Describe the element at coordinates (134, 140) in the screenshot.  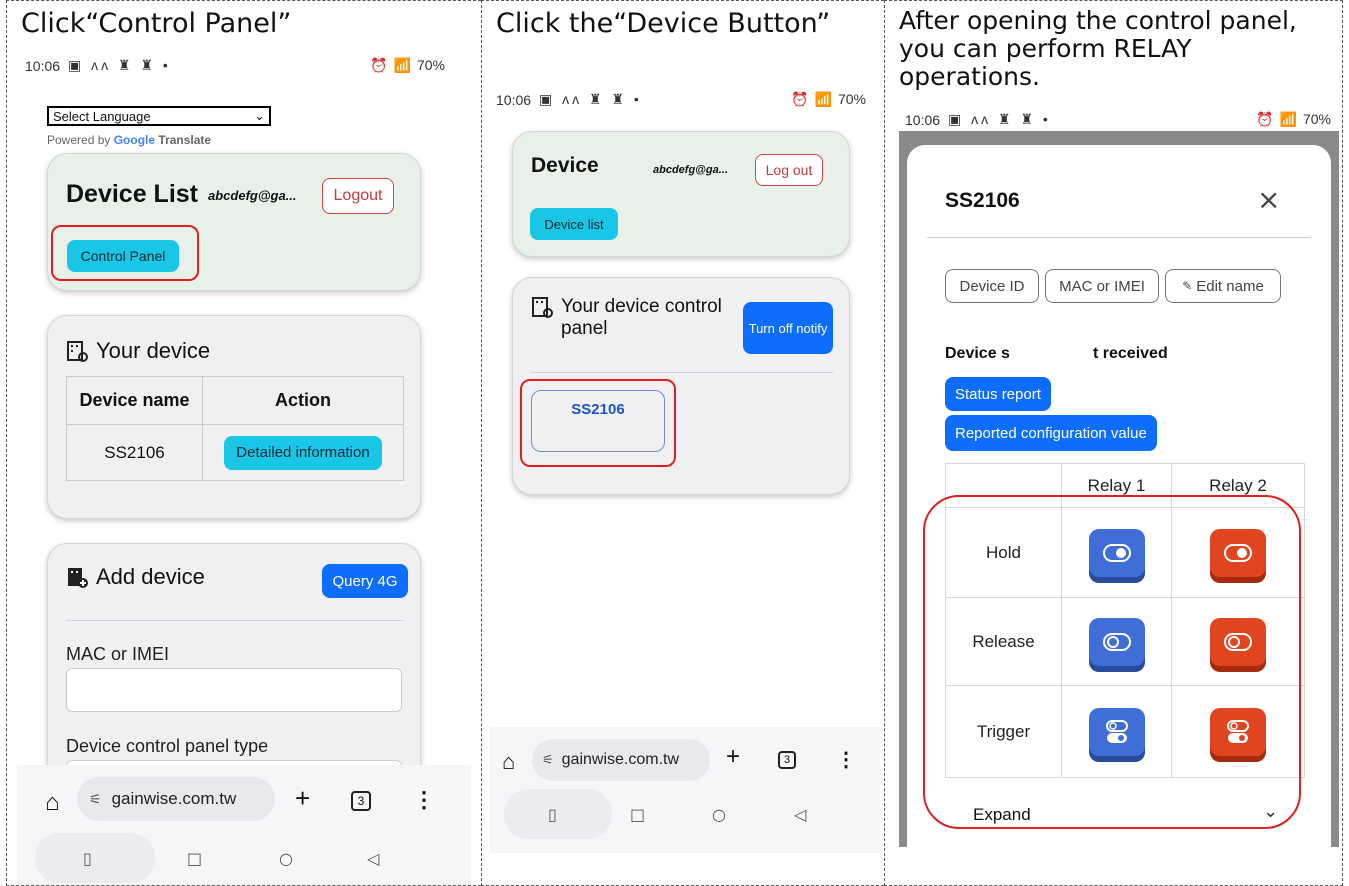
I see `google-logo: Google` at that location.